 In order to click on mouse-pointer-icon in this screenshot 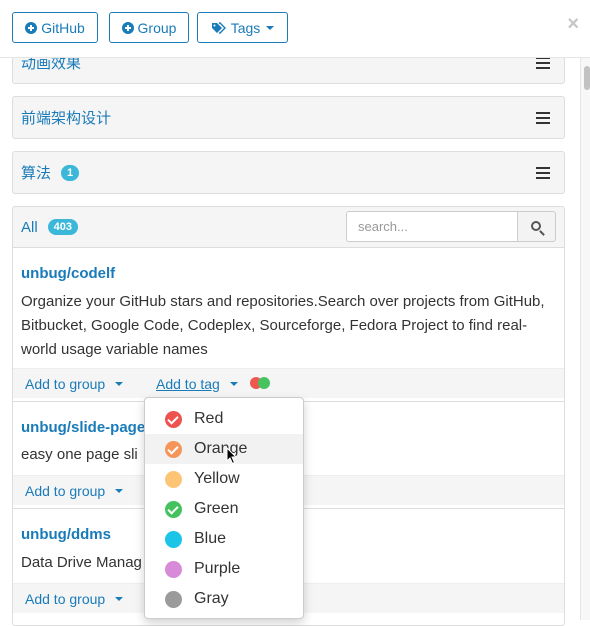, I will do `click(232, 456)`.